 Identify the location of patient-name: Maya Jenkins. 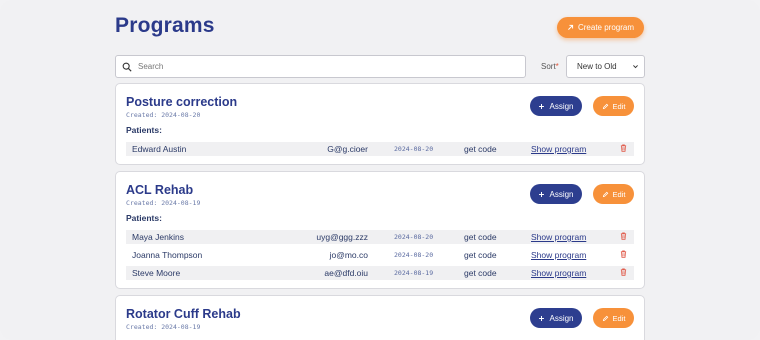
(158, 237).